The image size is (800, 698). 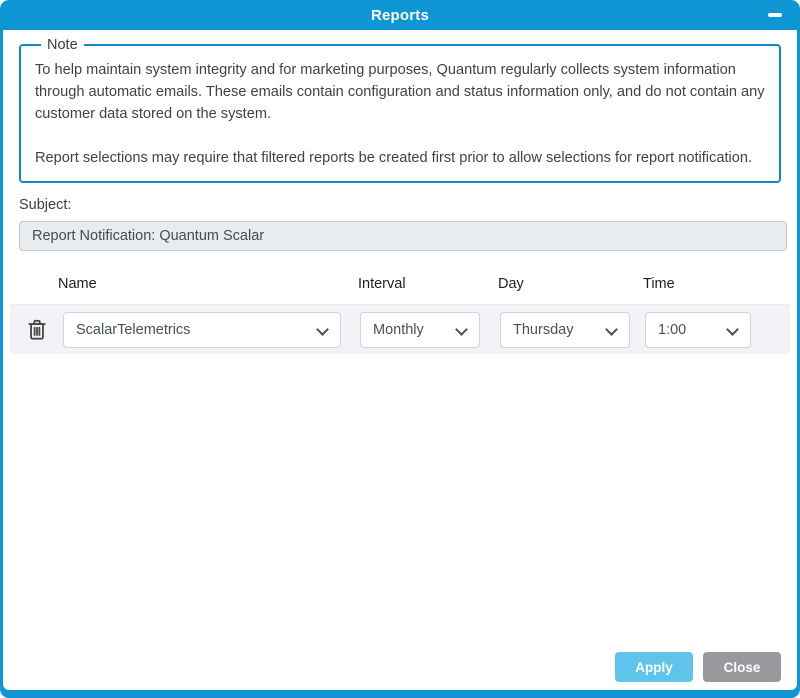 I want to click on note-legend: Note, so click(x=62, y=45).